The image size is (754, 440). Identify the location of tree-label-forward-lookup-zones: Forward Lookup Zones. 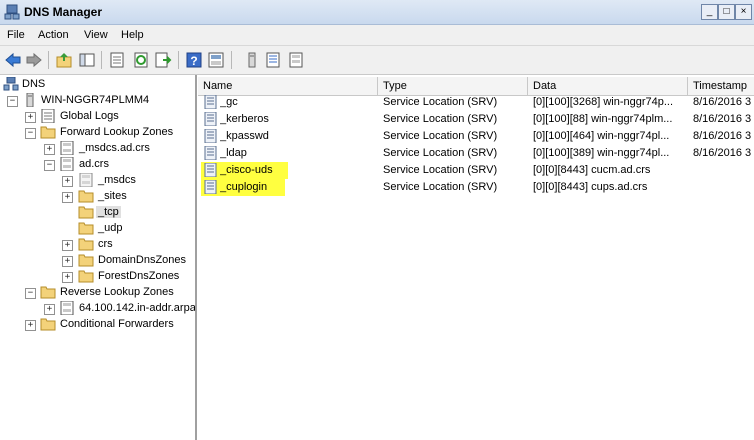
(117, 132).